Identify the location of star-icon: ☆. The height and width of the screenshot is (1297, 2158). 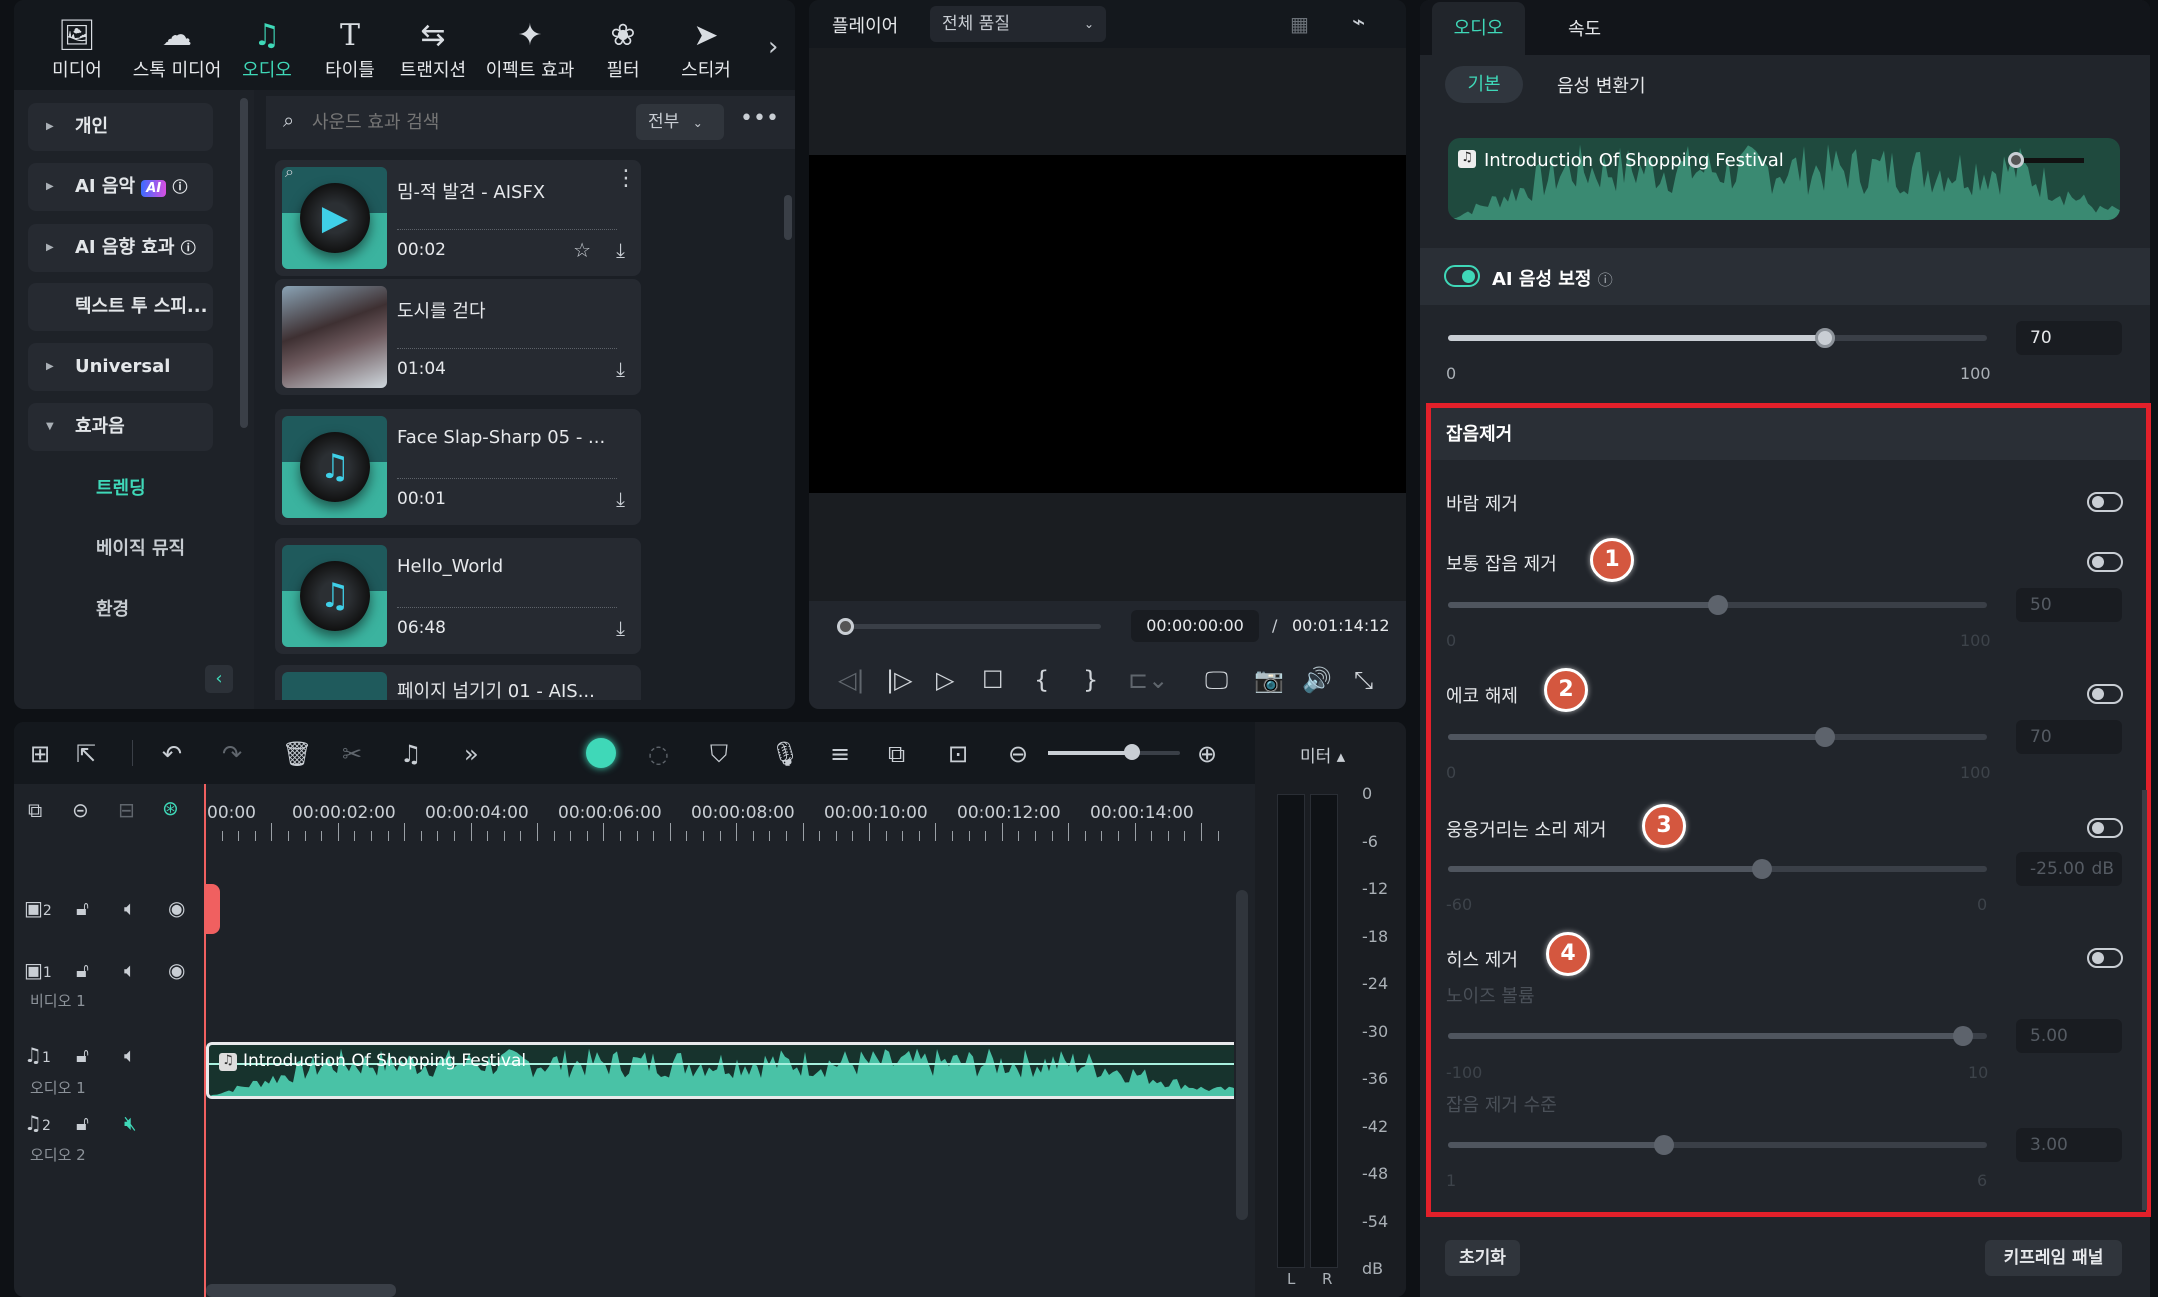
(582, 250).